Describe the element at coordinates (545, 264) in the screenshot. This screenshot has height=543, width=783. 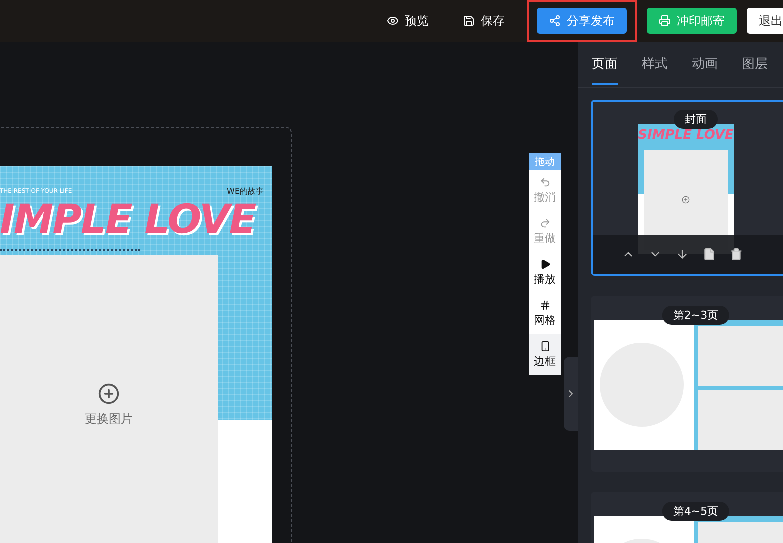
I see `play-icon` at that location.